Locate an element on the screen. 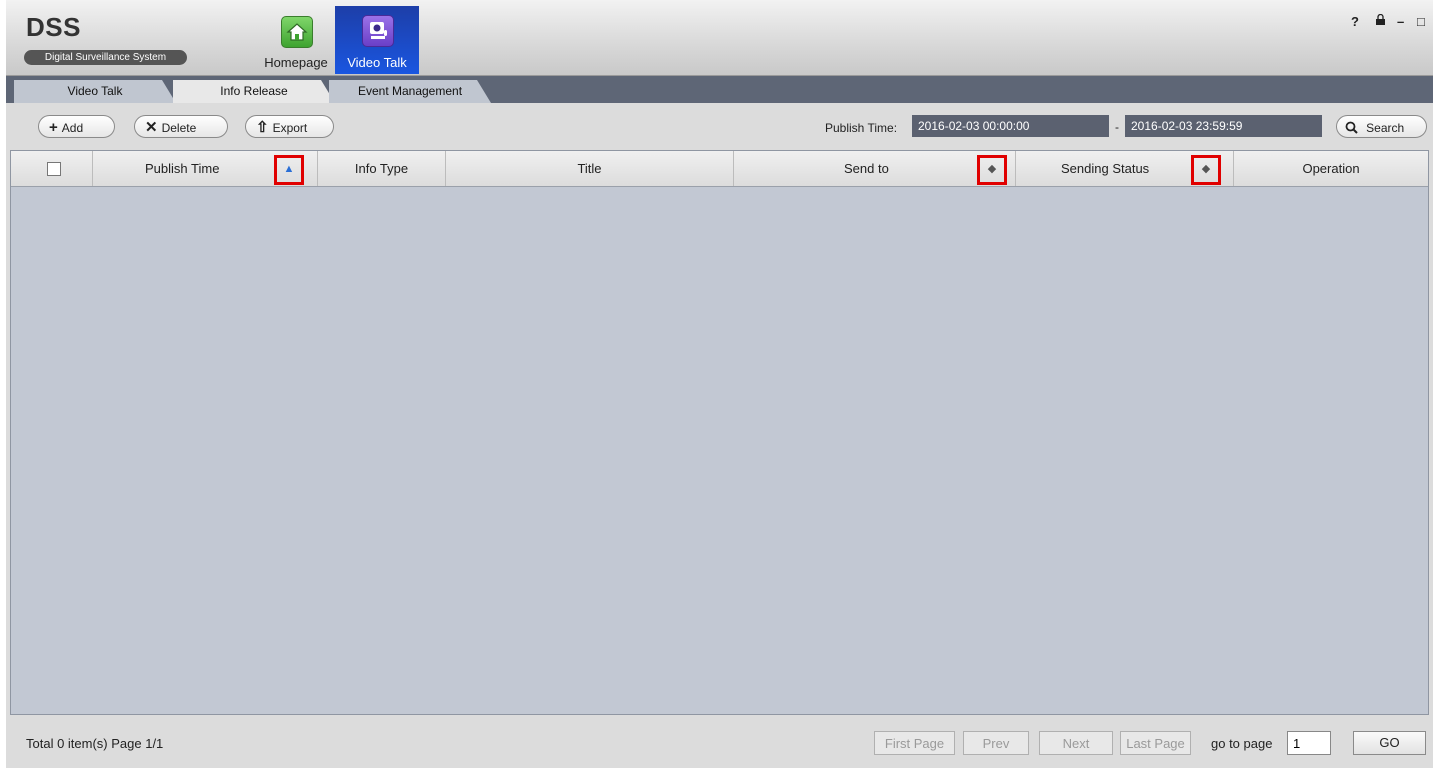 This screenshot has width=1433, height=768. app-logo: DSS is located at coordinates (53, 27).